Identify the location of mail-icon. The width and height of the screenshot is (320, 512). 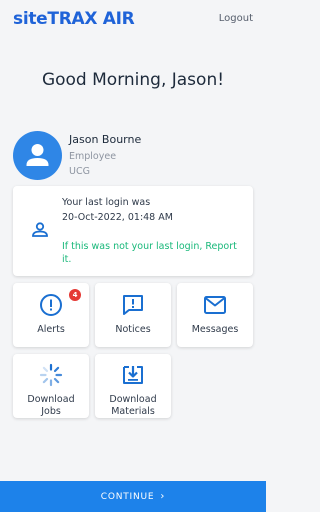
(215, 307).